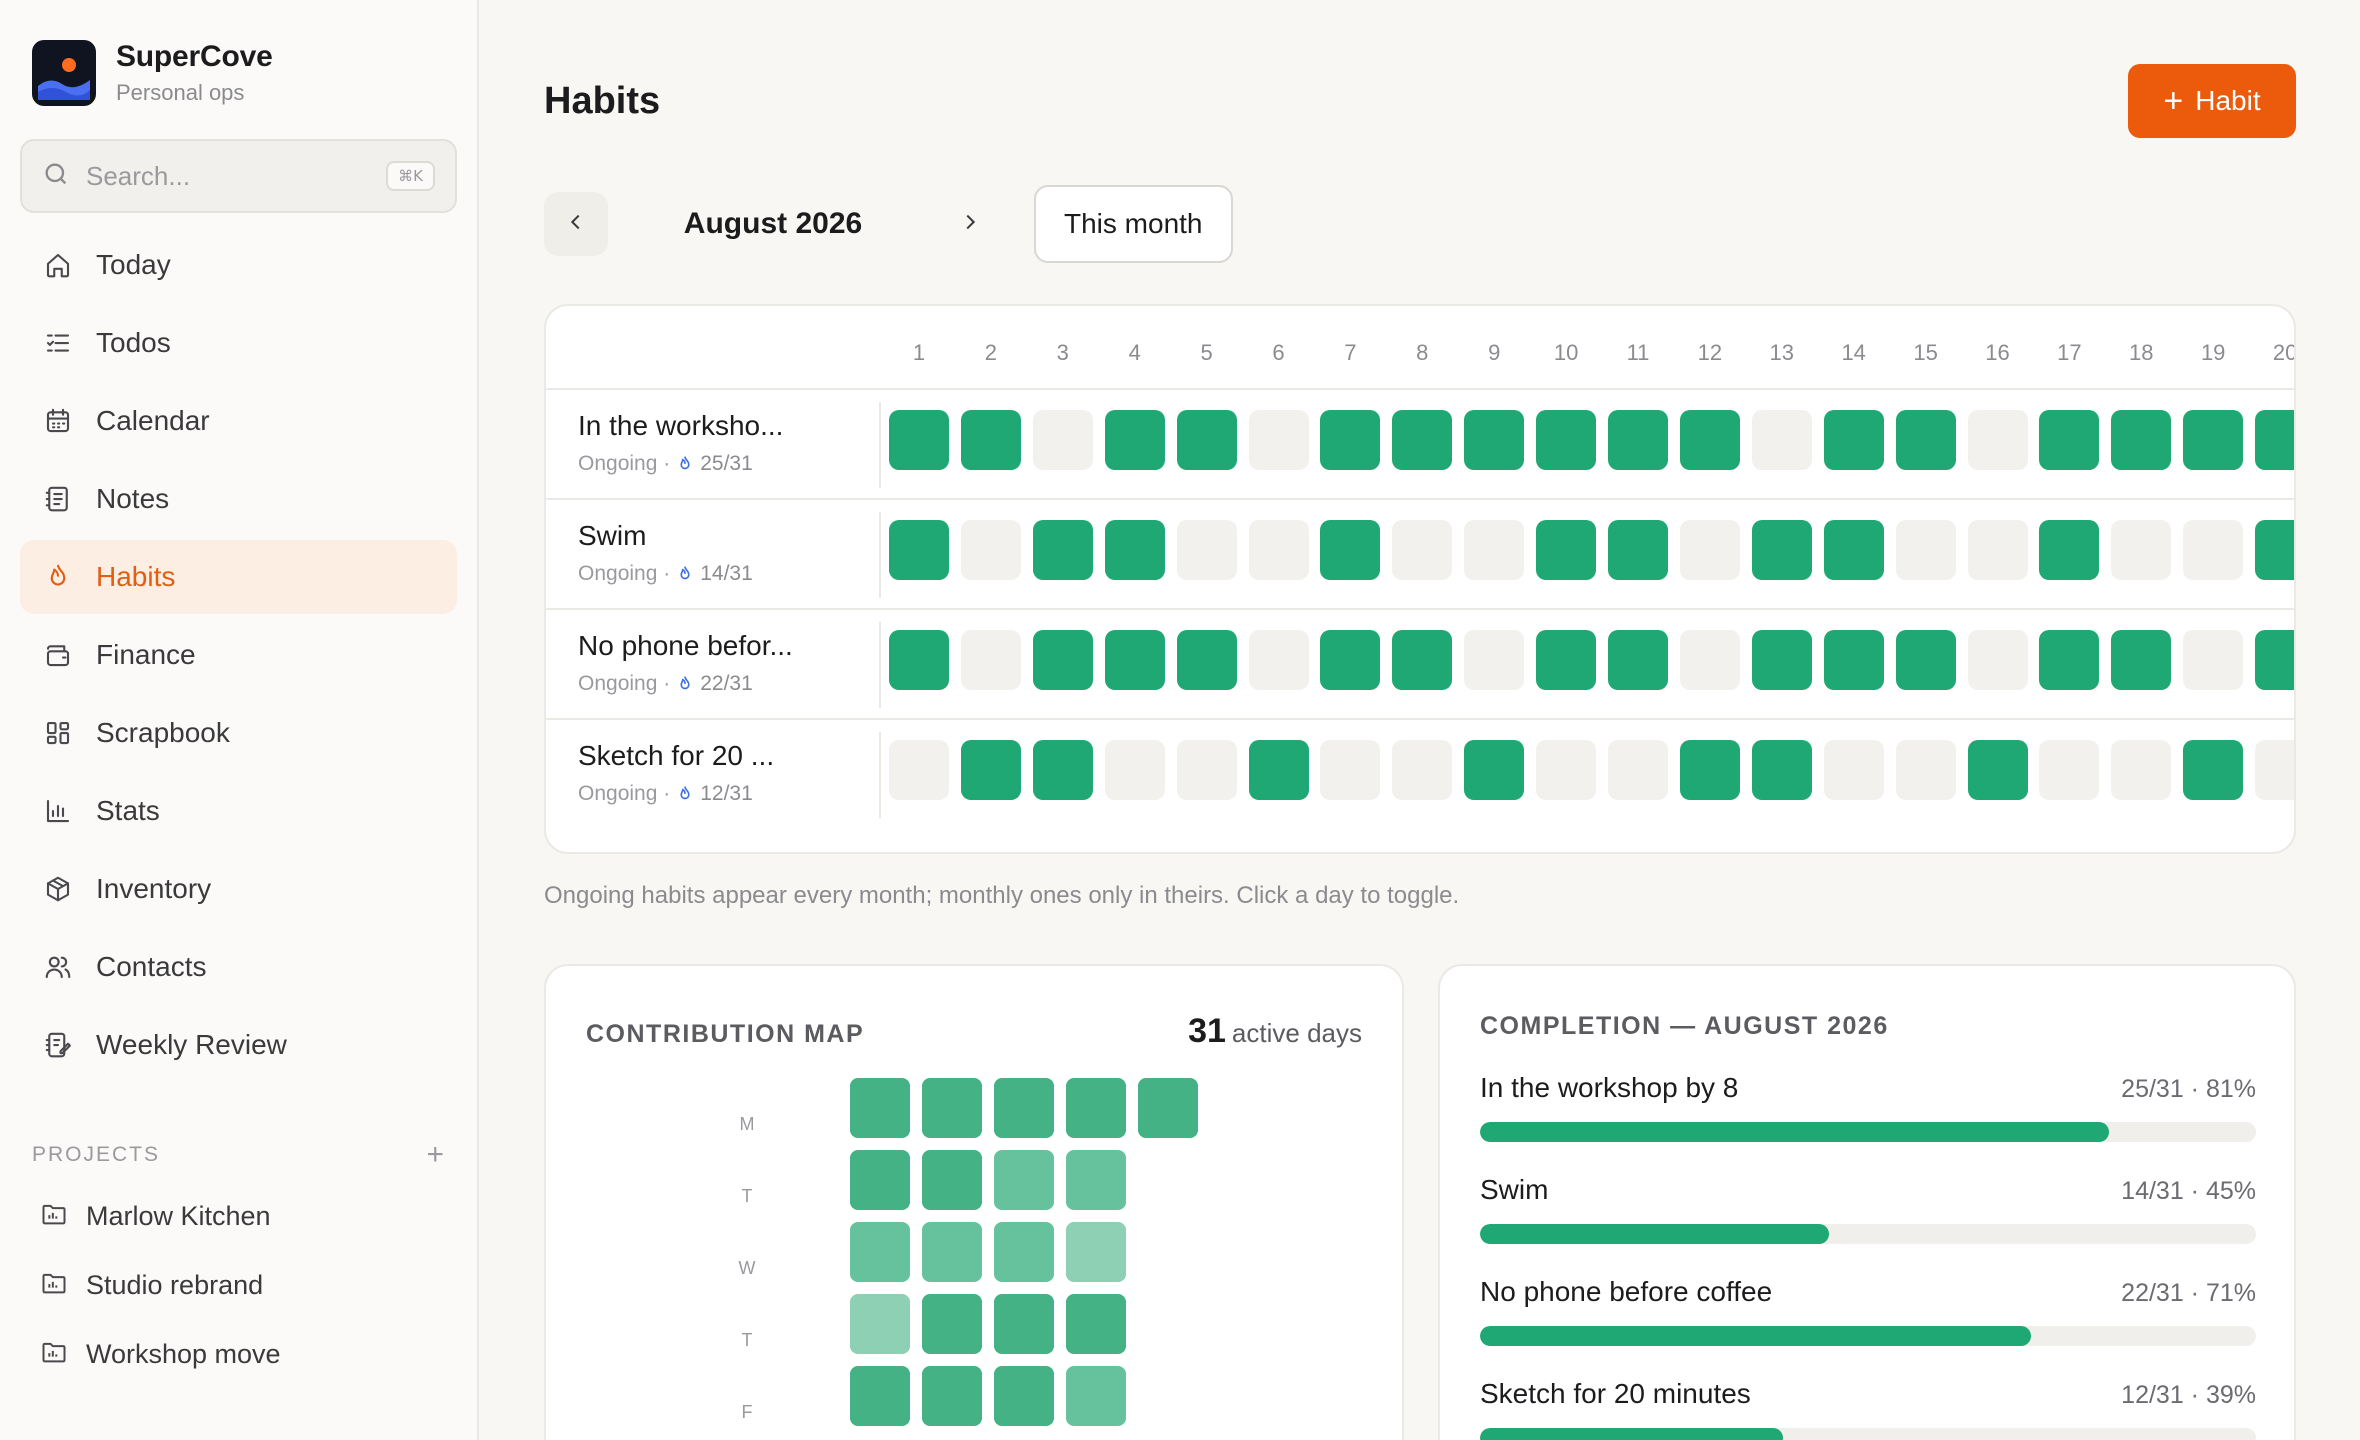  I want to click on prev-month-button, so click(576, 224).